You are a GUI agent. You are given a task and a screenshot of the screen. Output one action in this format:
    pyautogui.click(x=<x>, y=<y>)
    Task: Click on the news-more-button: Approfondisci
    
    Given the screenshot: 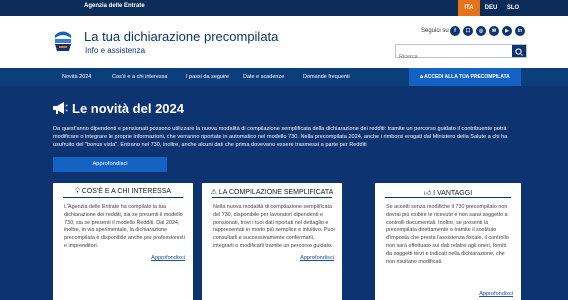 What is the action you would take?
    pyautogui.click(x=110, y=164)
    